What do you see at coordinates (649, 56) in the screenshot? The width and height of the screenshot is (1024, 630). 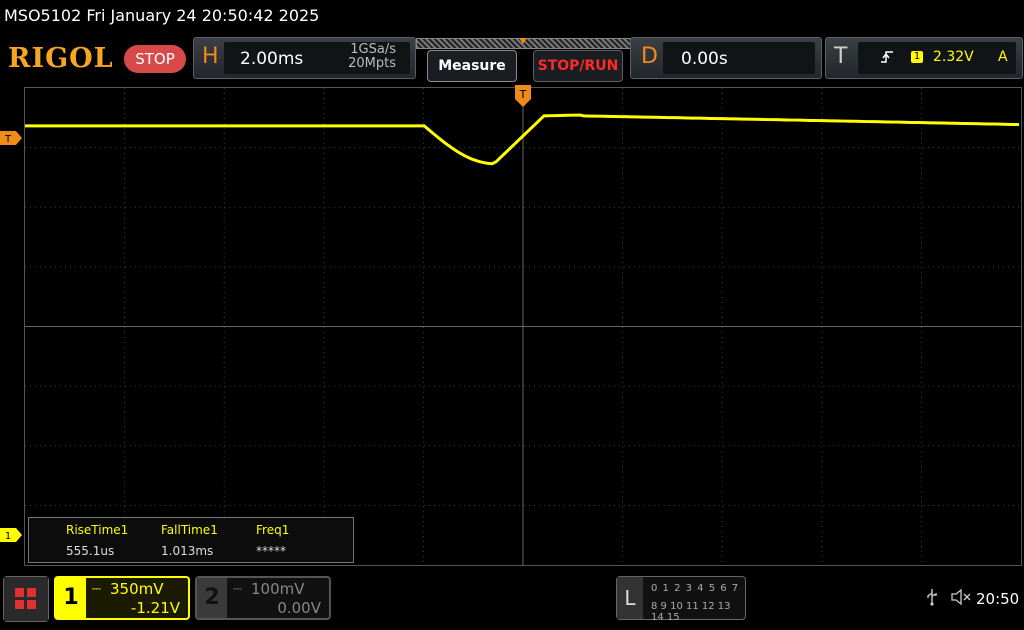 I see `delay-label: D` at bounding box center [649, 56].